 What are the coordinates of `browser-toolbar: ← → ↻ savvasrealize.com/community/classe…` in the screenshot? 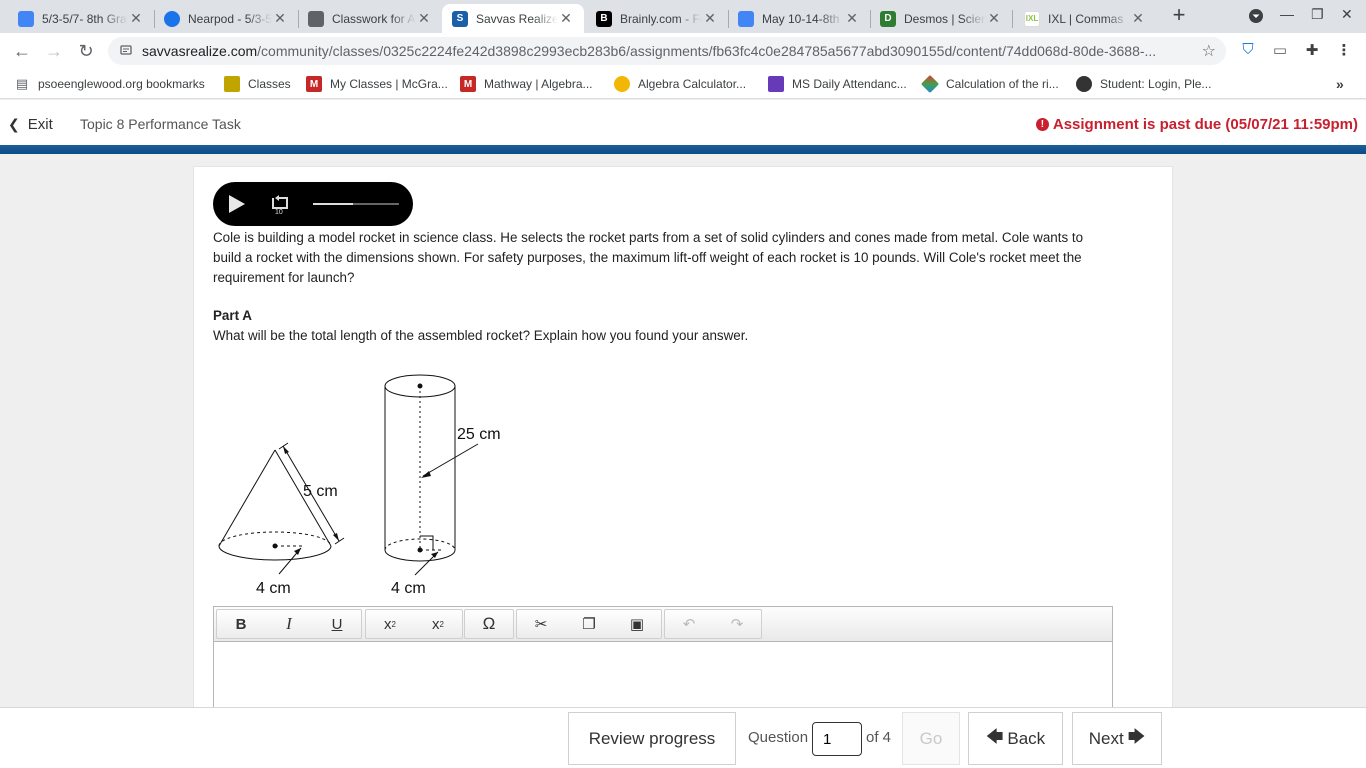 It's located at (683, 51).